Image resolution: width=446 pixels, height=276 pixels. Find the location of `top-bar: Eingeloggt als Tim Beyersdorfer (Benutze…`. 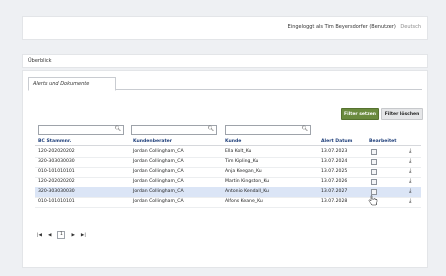

top-bar: Eingeloggt als Tim Beyersdorfer (Benutze… is located at coordinates (225, 28).